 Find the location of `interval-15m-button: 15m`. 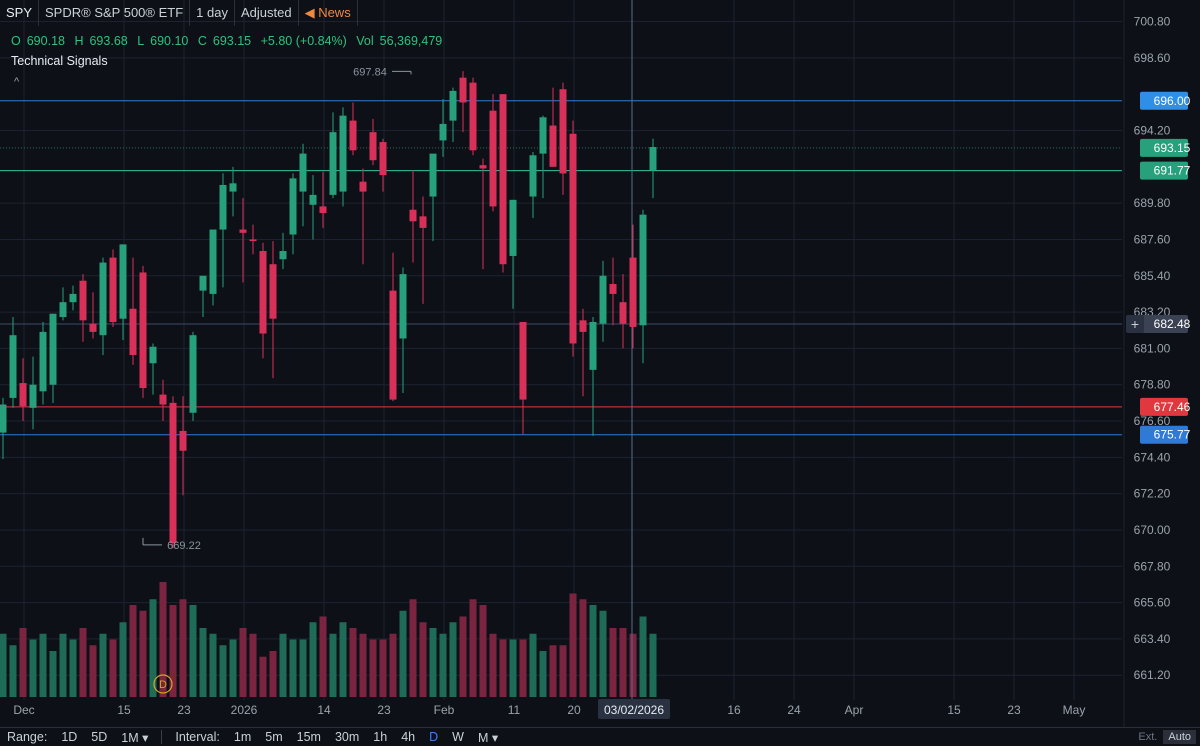

interval-15m-button: 15m is located at coordinates (309, 737).